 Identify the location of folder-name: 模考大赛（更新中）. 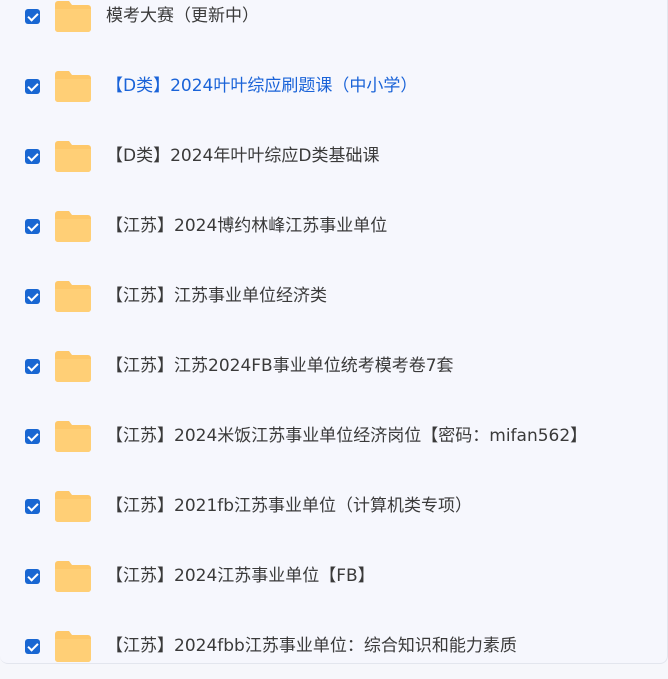
(182, 16).